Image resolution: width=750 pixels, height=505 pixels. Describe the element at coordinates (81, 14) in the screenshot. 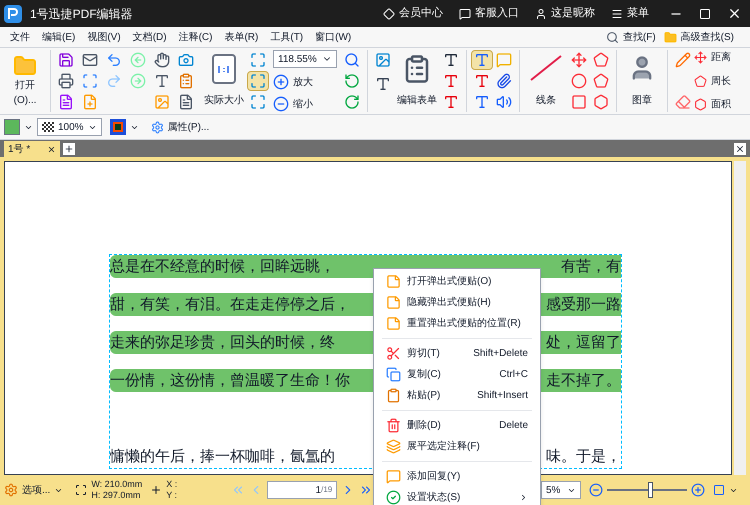

I see `window-title: 1号迅捷PDF编辑器` at that location.